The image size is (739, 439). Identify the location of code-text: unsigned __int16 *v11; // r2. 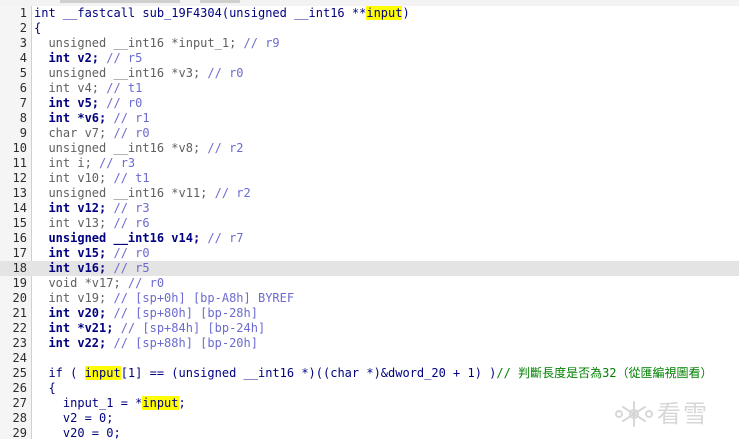
(142, 193).